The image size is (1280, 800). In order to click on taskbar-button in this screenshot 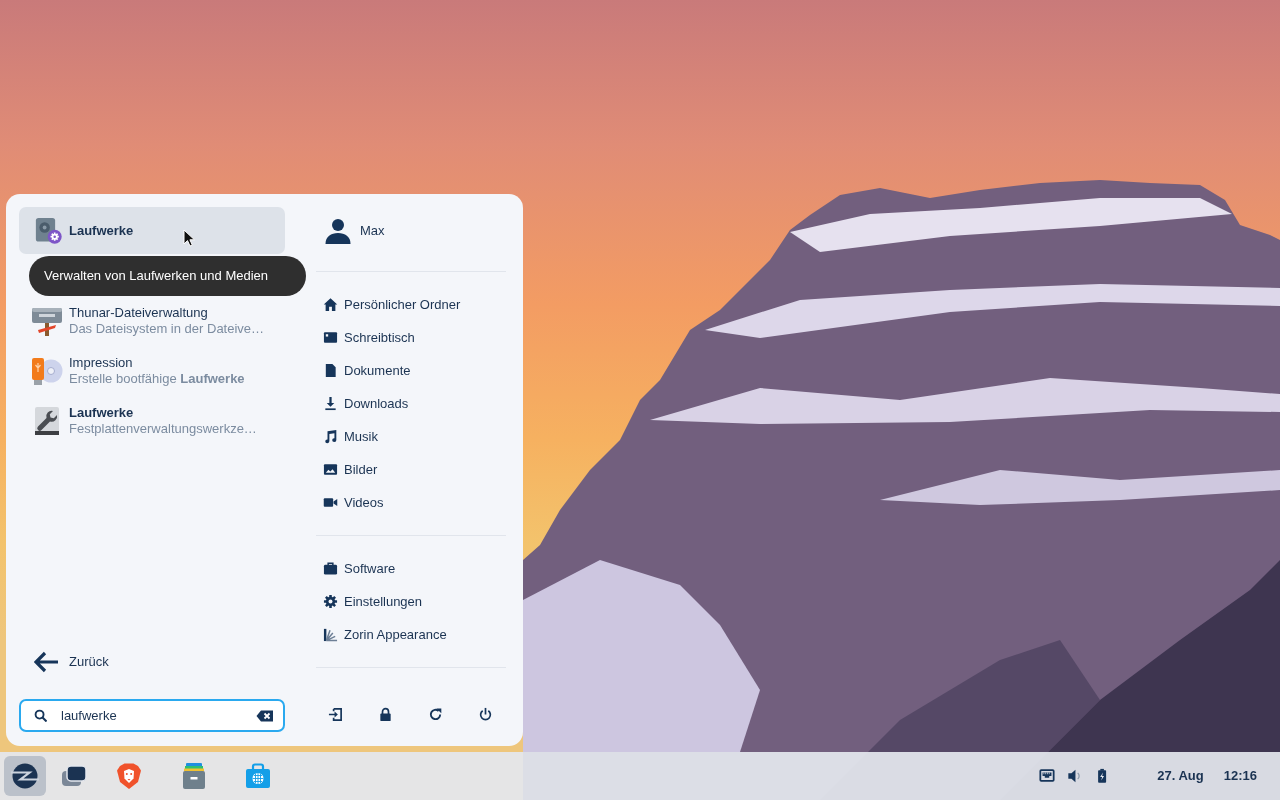, I will do `click(25, 776)`.